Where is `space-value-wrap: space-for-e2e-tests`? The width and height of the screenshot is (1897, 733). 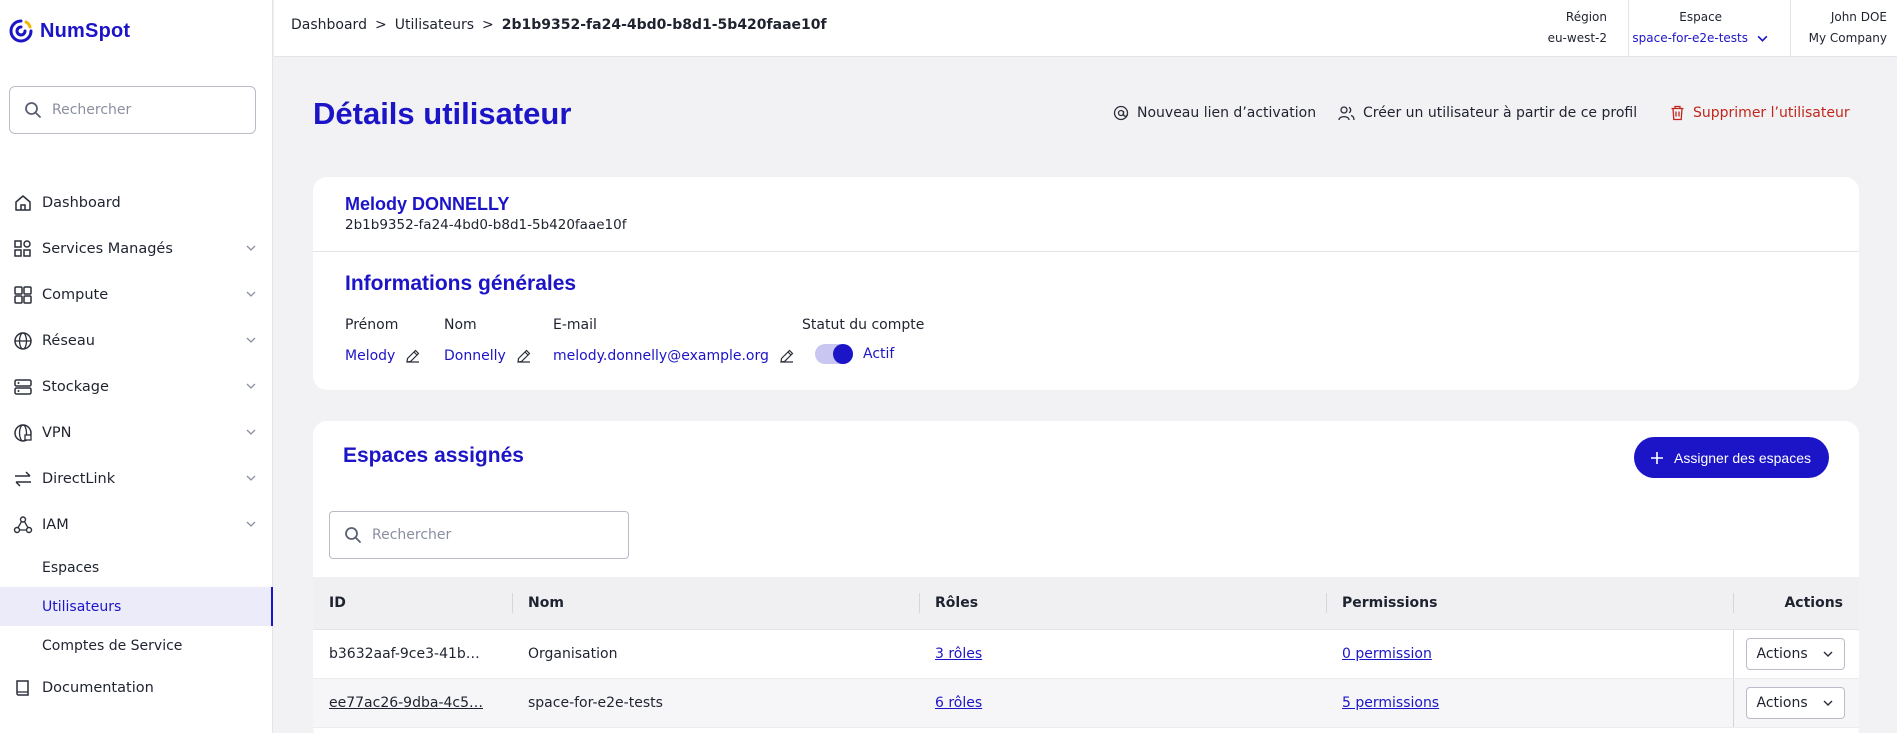 space-value-wrap: space-for-e2e-tests is located at coordinates (1700, 38).